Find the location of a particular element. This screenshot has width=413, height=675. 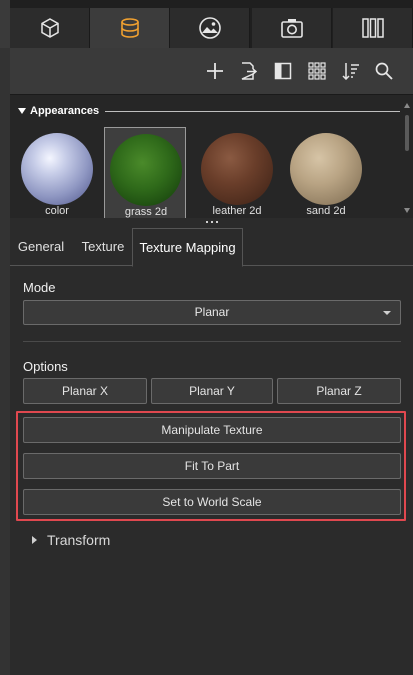

export-button is located at coordinates (248, 71).